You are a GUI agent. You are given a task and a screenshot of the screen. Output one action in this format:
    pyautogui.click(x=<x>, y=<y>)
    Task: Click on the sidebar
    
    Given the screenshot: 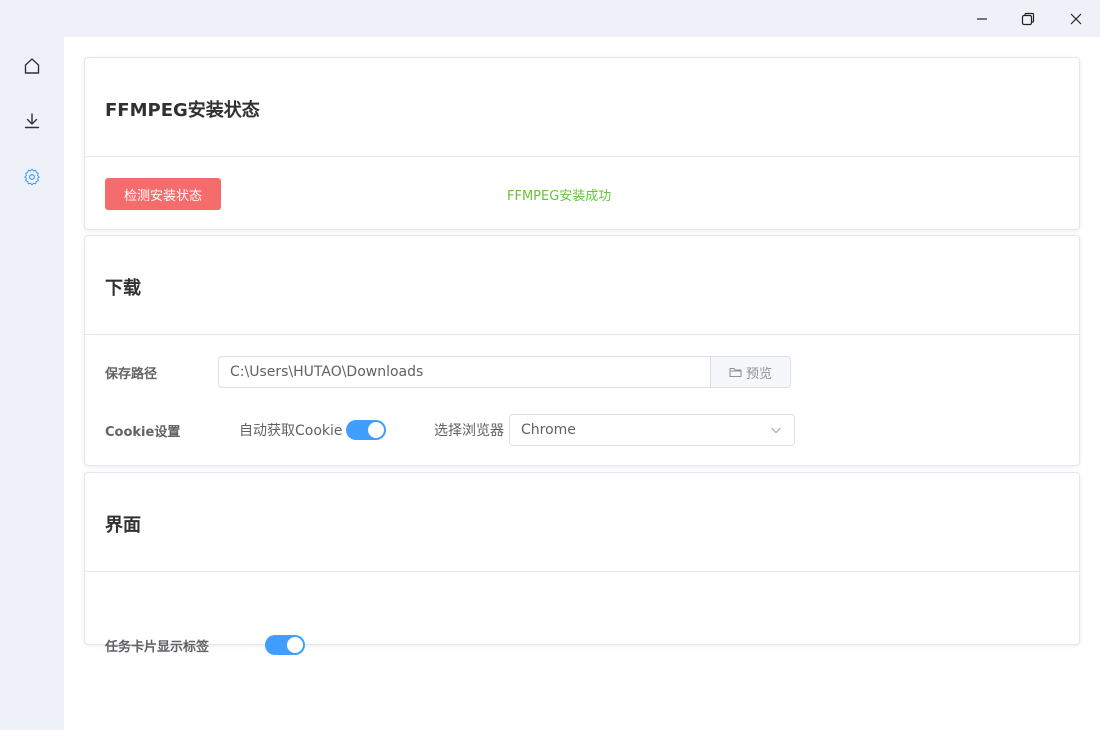 What is the action you would take?
    pyautogui.click(x=32, y=383)
    